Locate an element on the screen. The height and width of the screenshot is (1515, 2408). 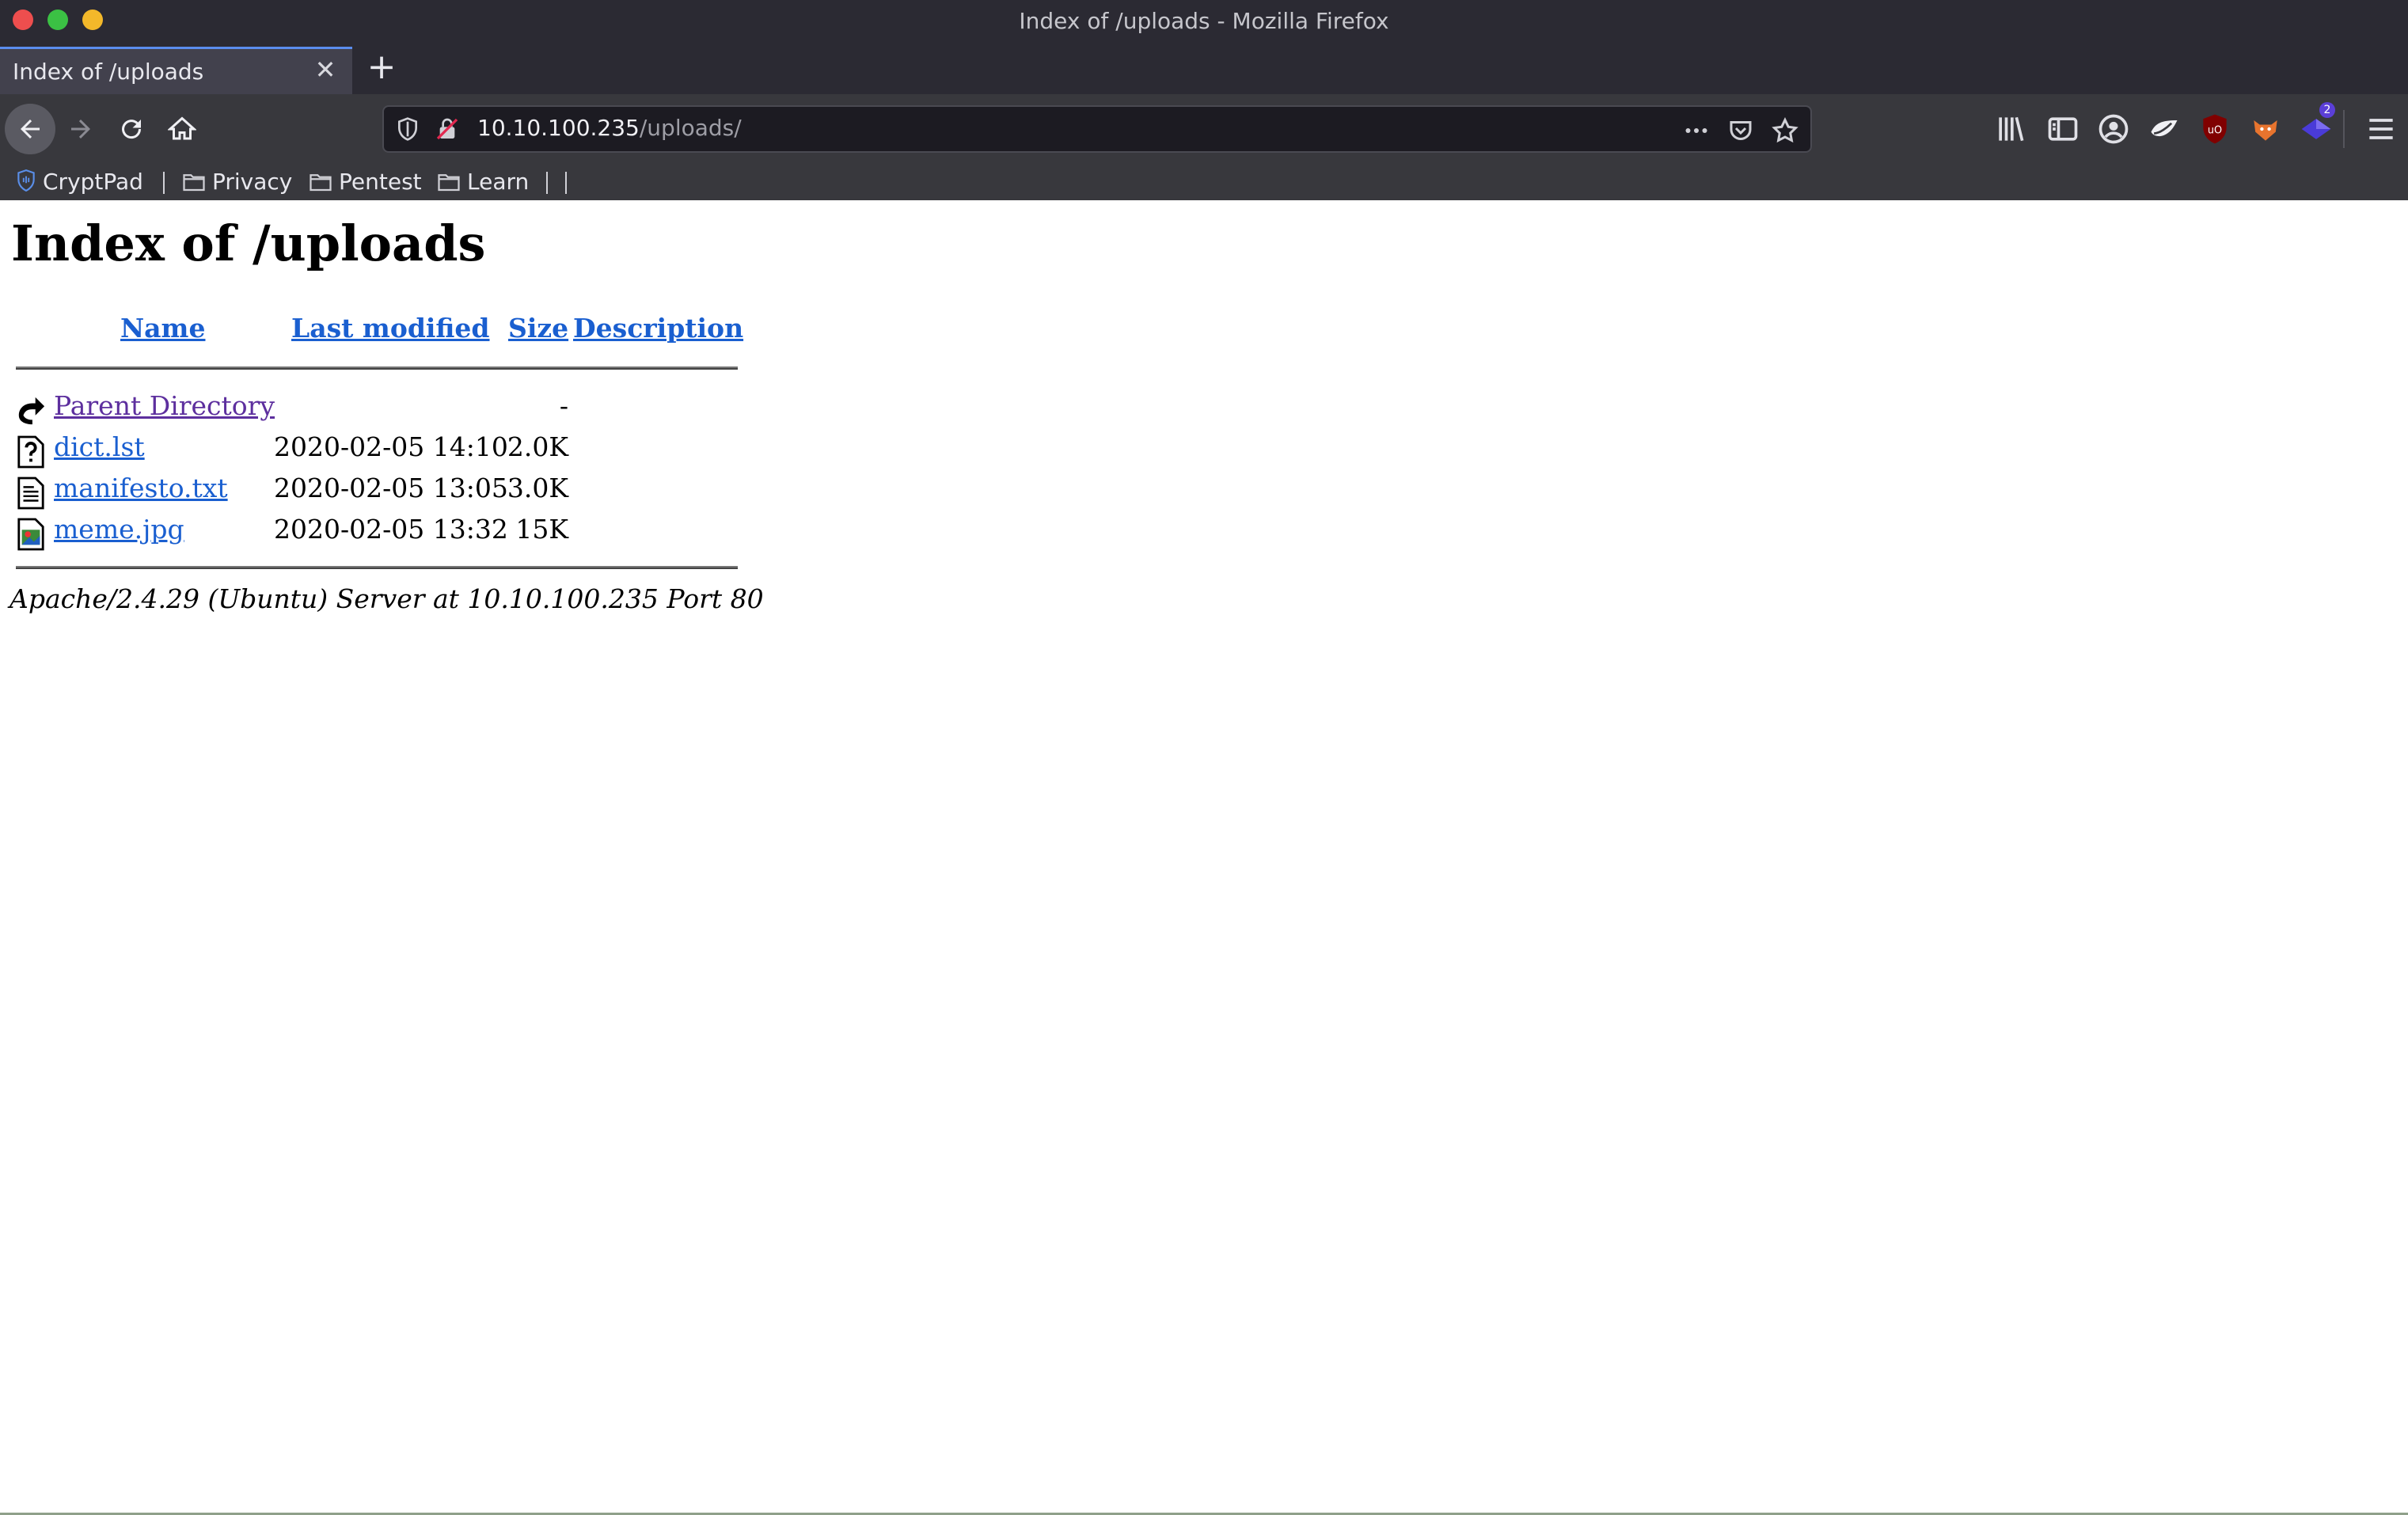
extension-badge-icon: 2 is located at coordinates (2317, 124).